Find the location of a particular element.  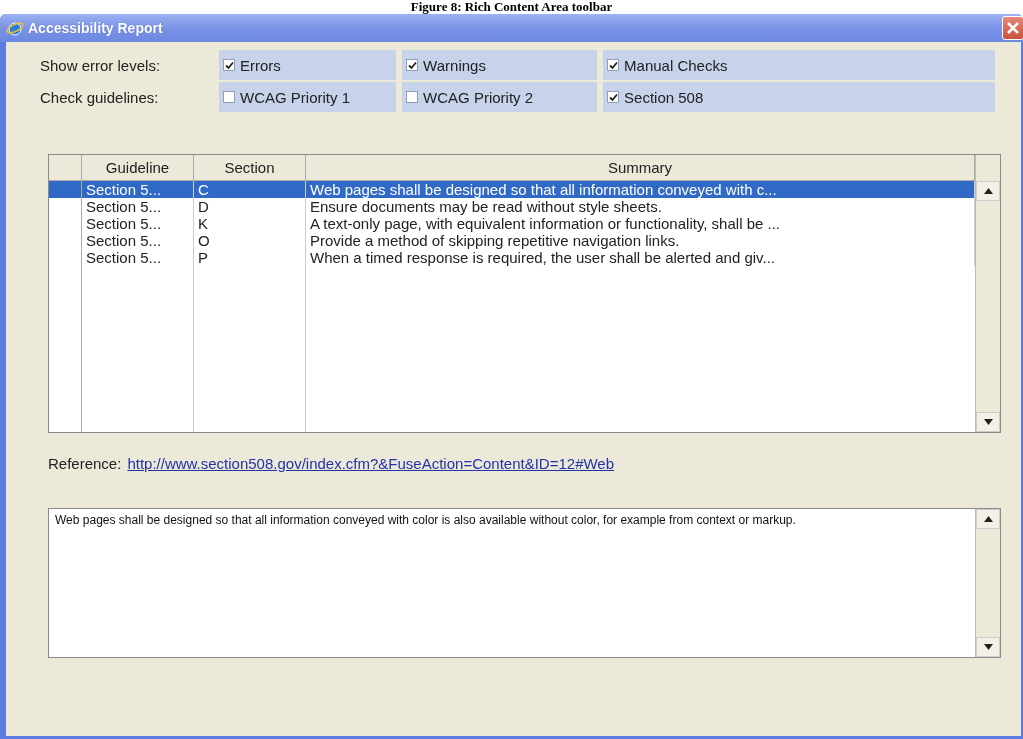

column-header: Section is located at coordinates (250, 168).